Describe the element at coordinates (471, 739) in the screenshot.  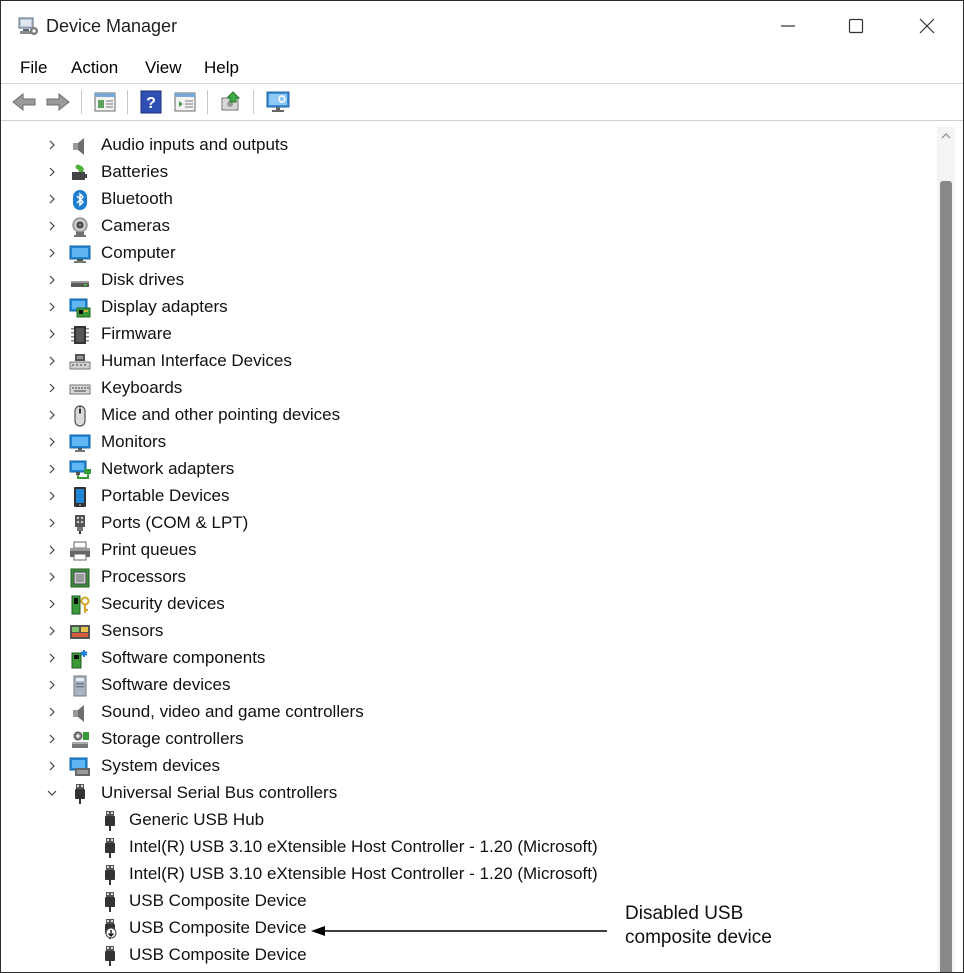
I see `tree-category-item: Storage controllers` at that location.